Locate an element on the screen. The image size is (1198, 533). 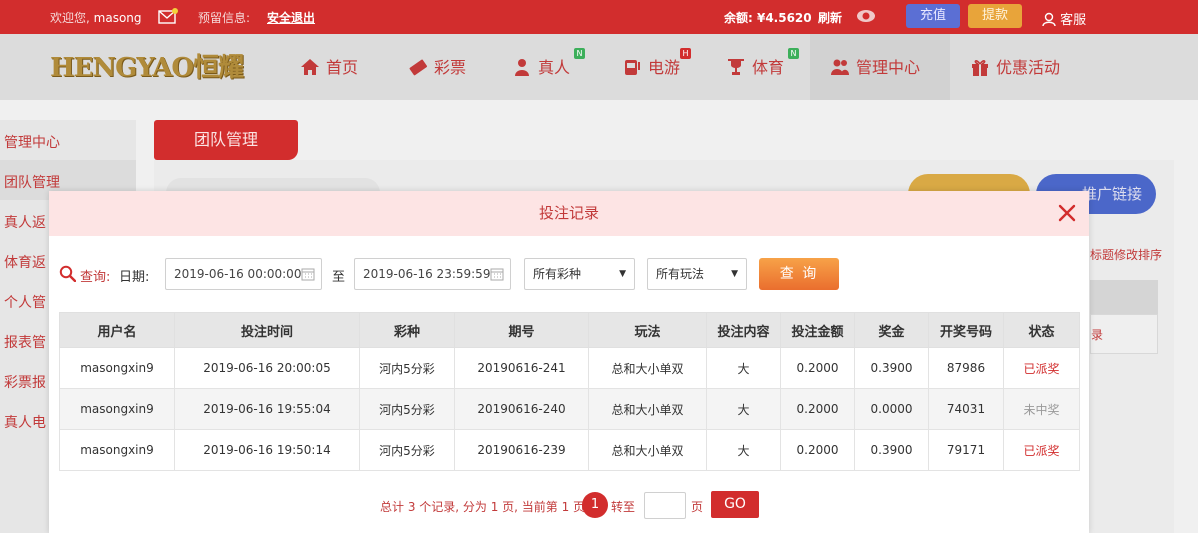
modal-header: 投注记录 is located at coordinates (569, 213).